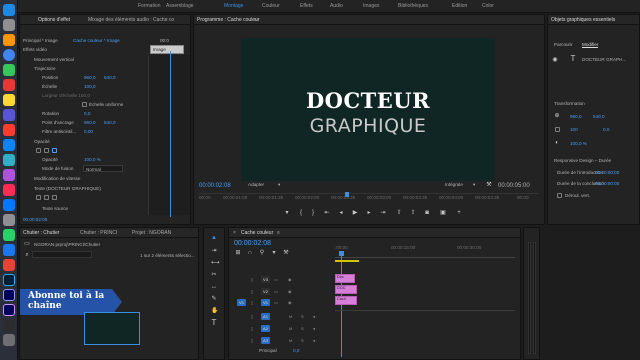 This screenshot has height=360, width=640. What do you see at coordinates (9, 265) in the screenshot?
I see `youtube-icon` at bounding box center [9, 265].